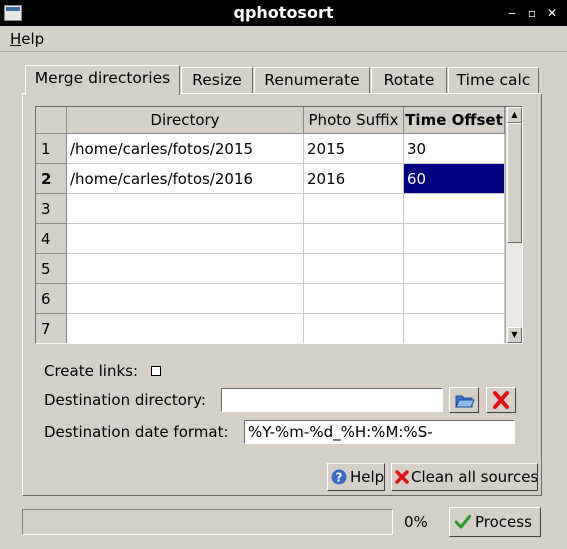 This screenshot has width=567, height=549. I want to click on row-header: 5, so click(51, 269).